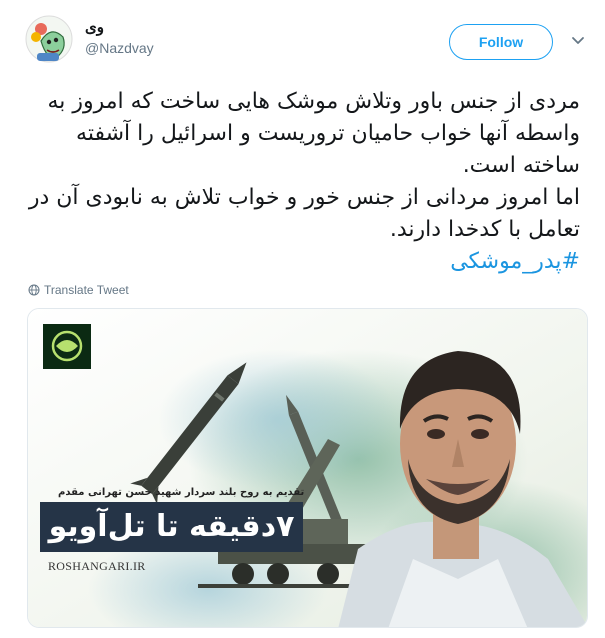 The height and width of the screenshot is (638, 605). What do you see at coordinates (578, 40) in the screenshot?
I see `chevron-down-icon` at bounding box center [578, 40].